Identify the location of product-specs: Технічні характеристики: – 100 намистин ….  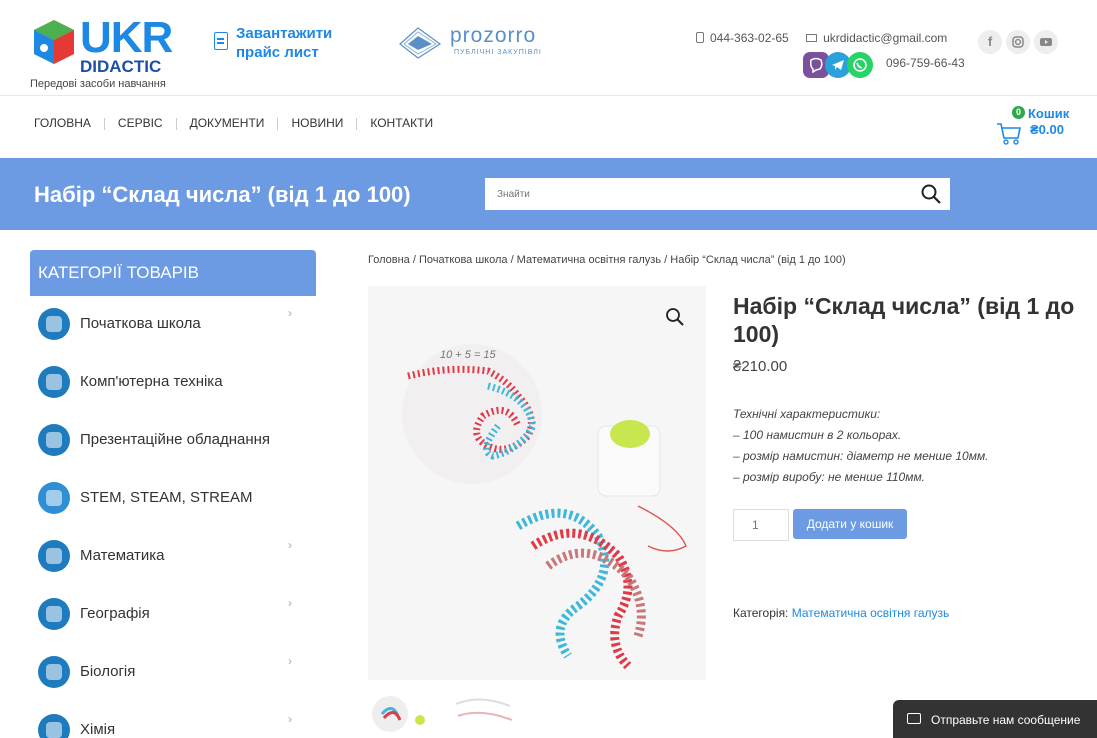
(861, 446).